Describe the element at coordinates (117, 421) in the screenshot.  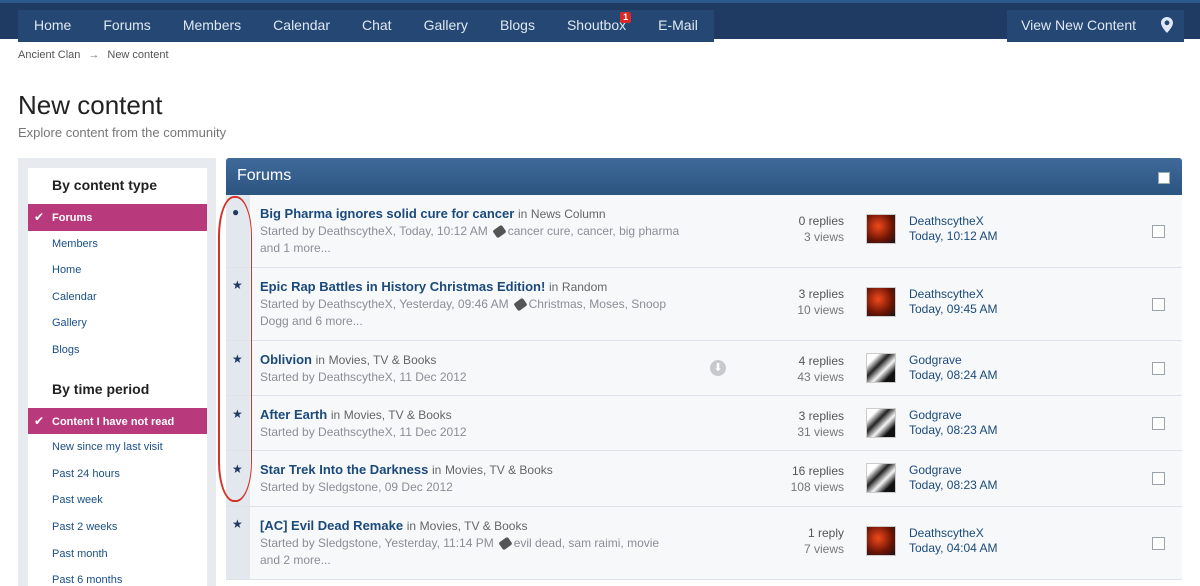
I see `sidebar-item-content-i-have-not-read: ✔ Content I have not read` at that location.